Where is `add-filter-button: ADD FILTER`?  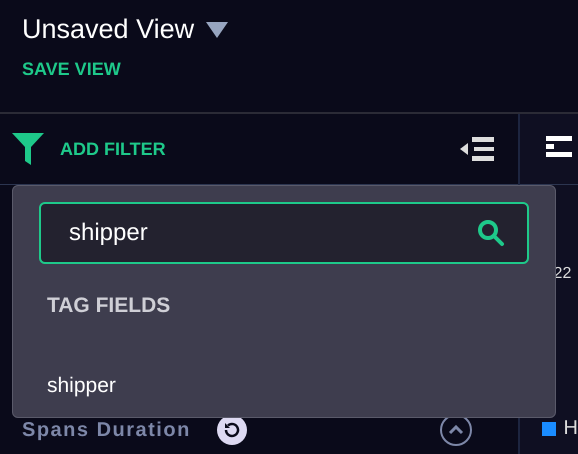 add-filter-button: ADD FILTER is located at coordinates (113, 149).